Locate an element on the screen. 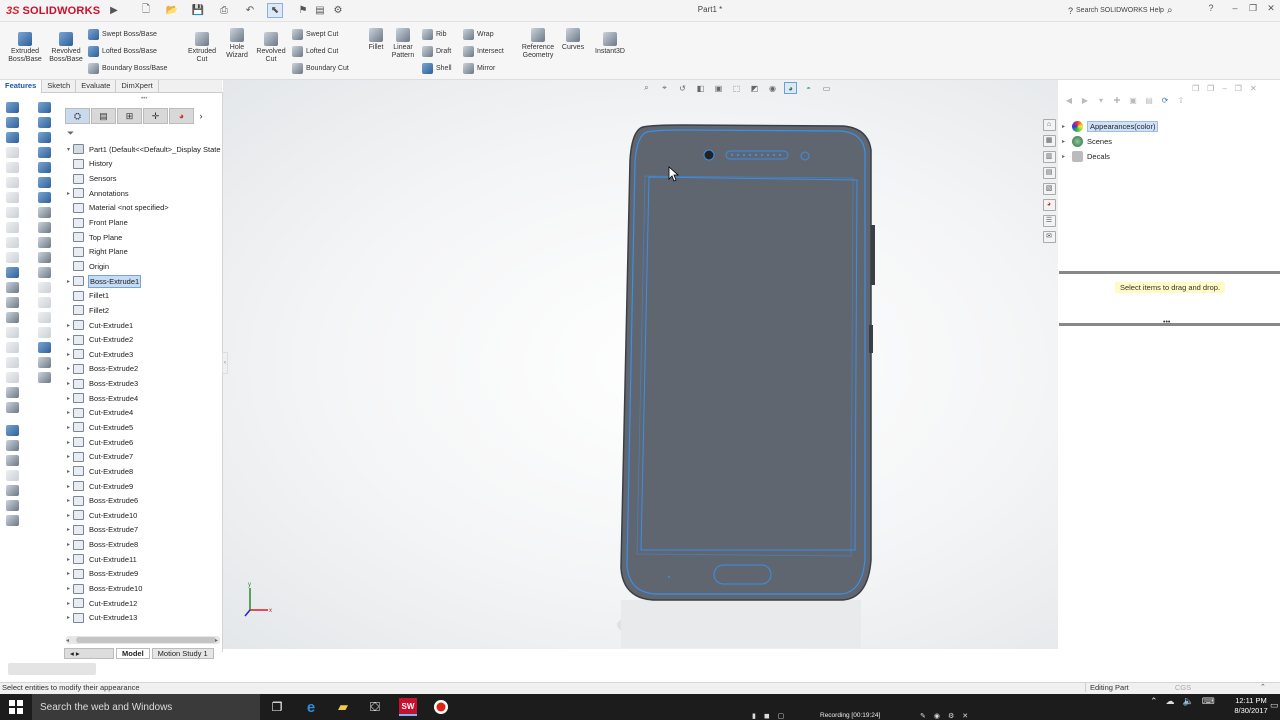  recorder-taskbar-icon is located at coordinates (441, 707).